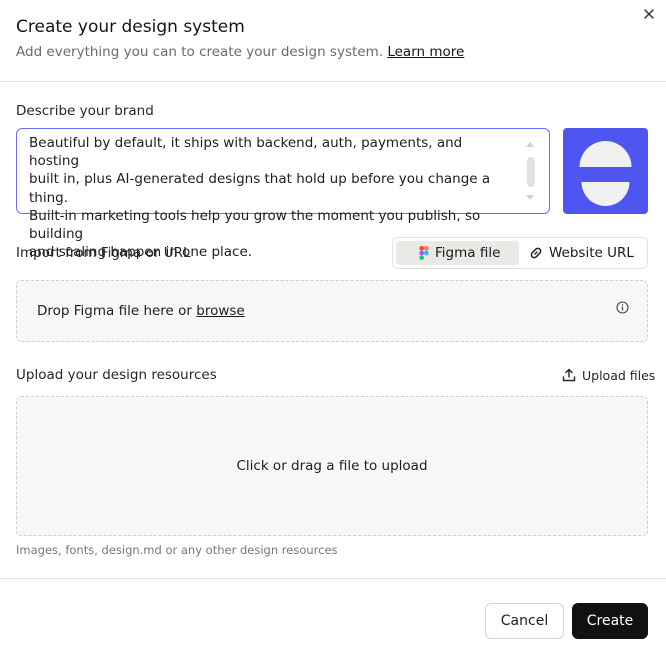  Describe the element at coordinates (520, 253) in the screenshot. I see `import-source-toggle: Figma file Website URL` at that location.